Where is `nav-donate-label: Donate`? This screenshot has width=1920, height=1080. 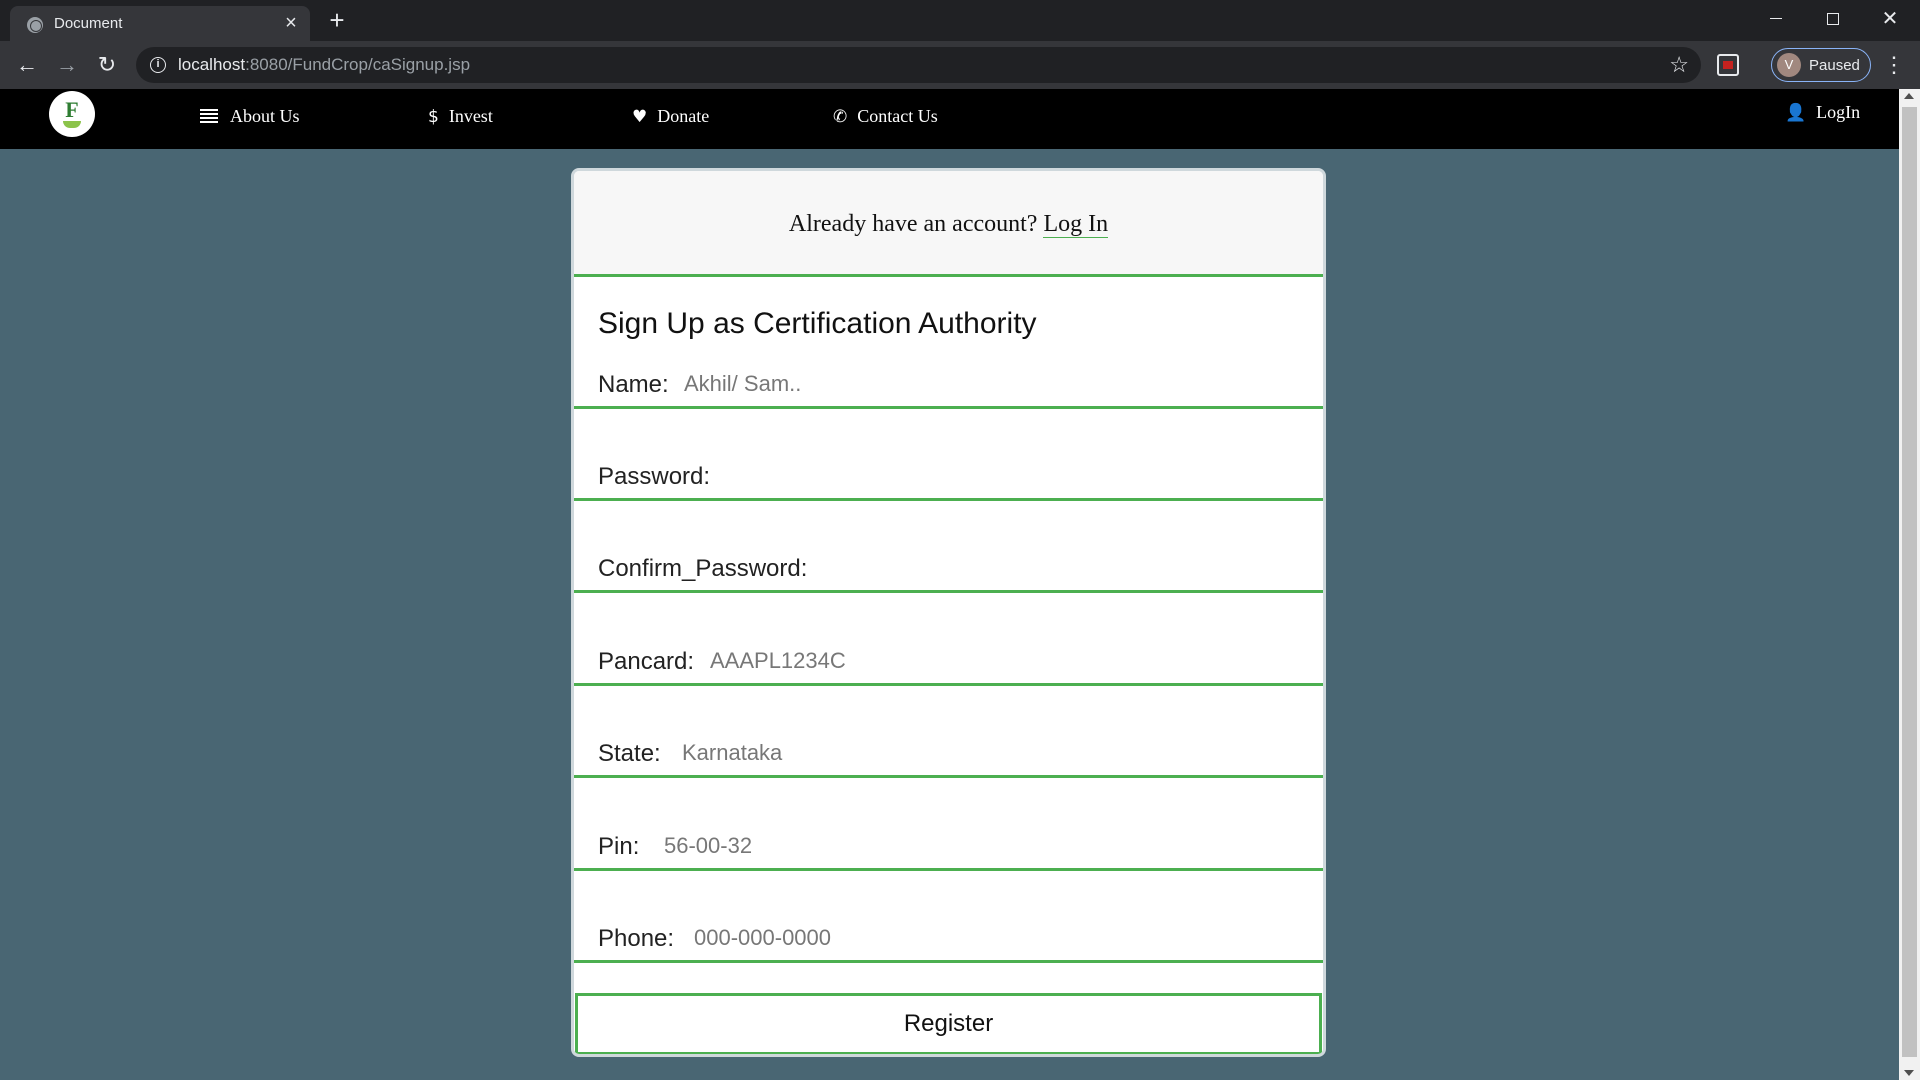 nav-donate-label: Donate is located at coordinates (683, 116).